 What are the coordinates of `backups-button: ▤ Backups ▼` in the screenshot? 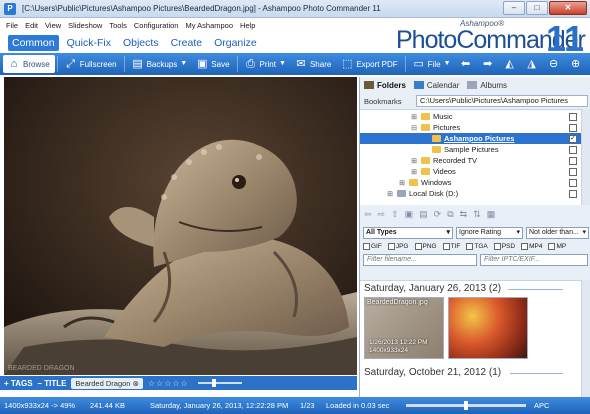 It's located at (159, 64).